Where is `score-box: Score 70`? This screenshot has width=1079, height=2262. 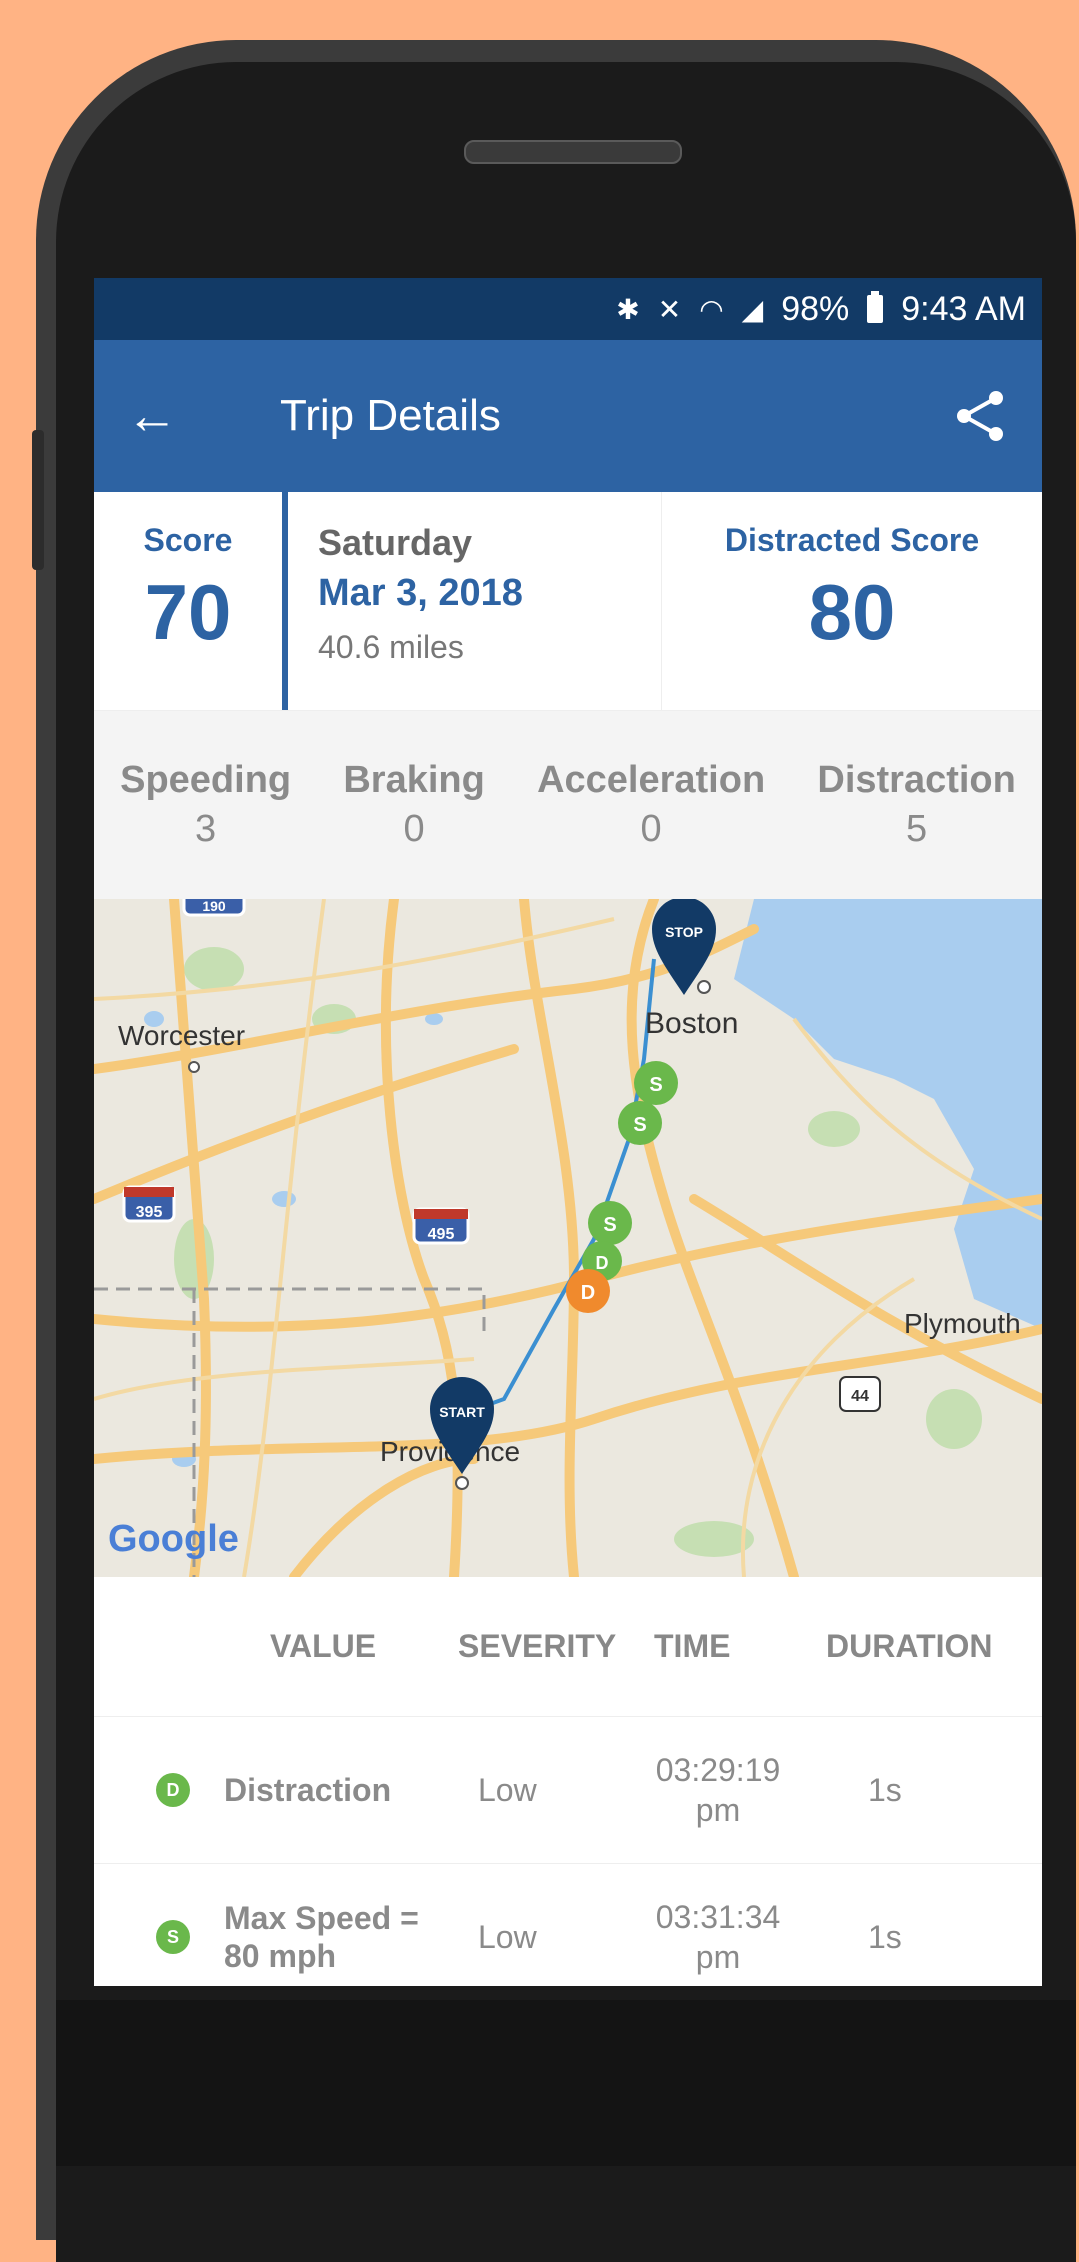 score-box: Score 70 is located at coordinates (191, 601).